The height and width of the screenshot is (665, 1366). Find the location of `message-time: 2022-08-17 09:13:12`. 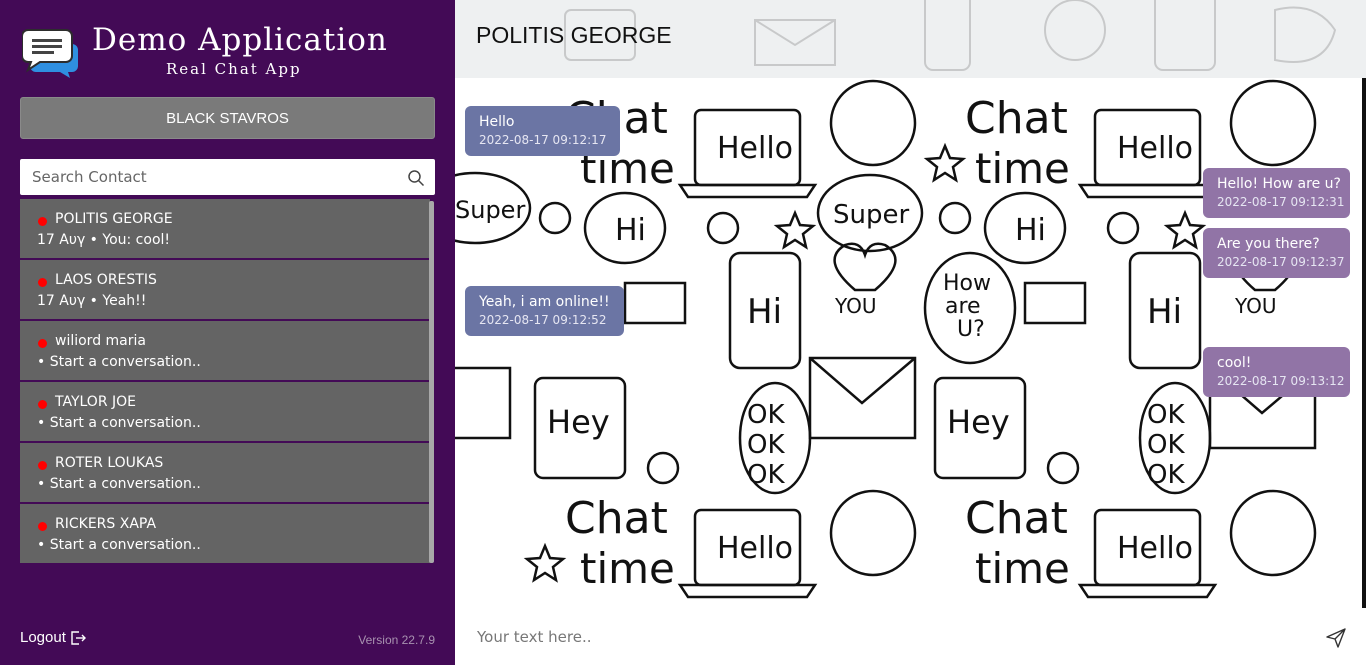

message-time: 2022-08-17 09:13:12 is located at coordinates (1281, 381).